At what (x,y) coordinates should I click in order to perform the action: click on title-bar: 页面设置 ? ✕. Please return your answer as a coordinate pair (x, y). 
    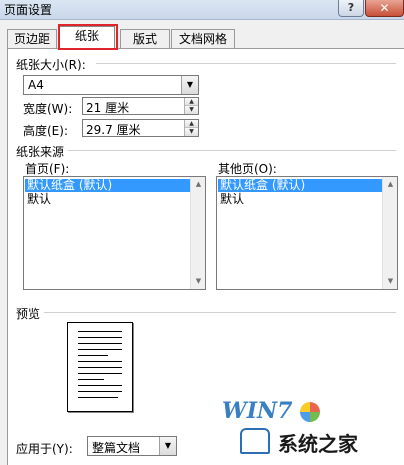
    Looking at the image, I should click on (202, 10).